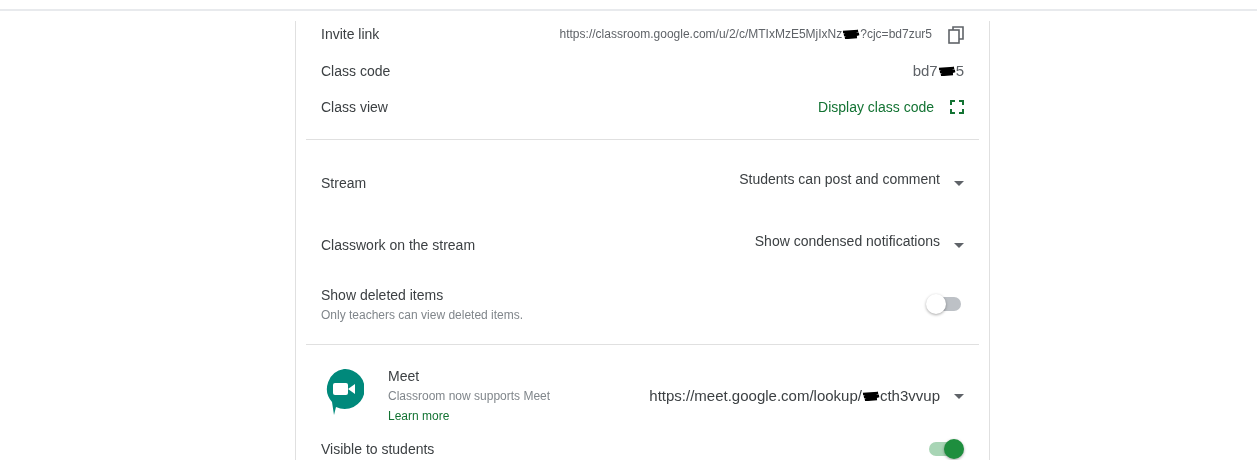 The height and width of the screenshot is (460, 1257). Describe the element at coordinates (378, 449) in the screenshot. I see `setting-label: Visible to students` at that location.